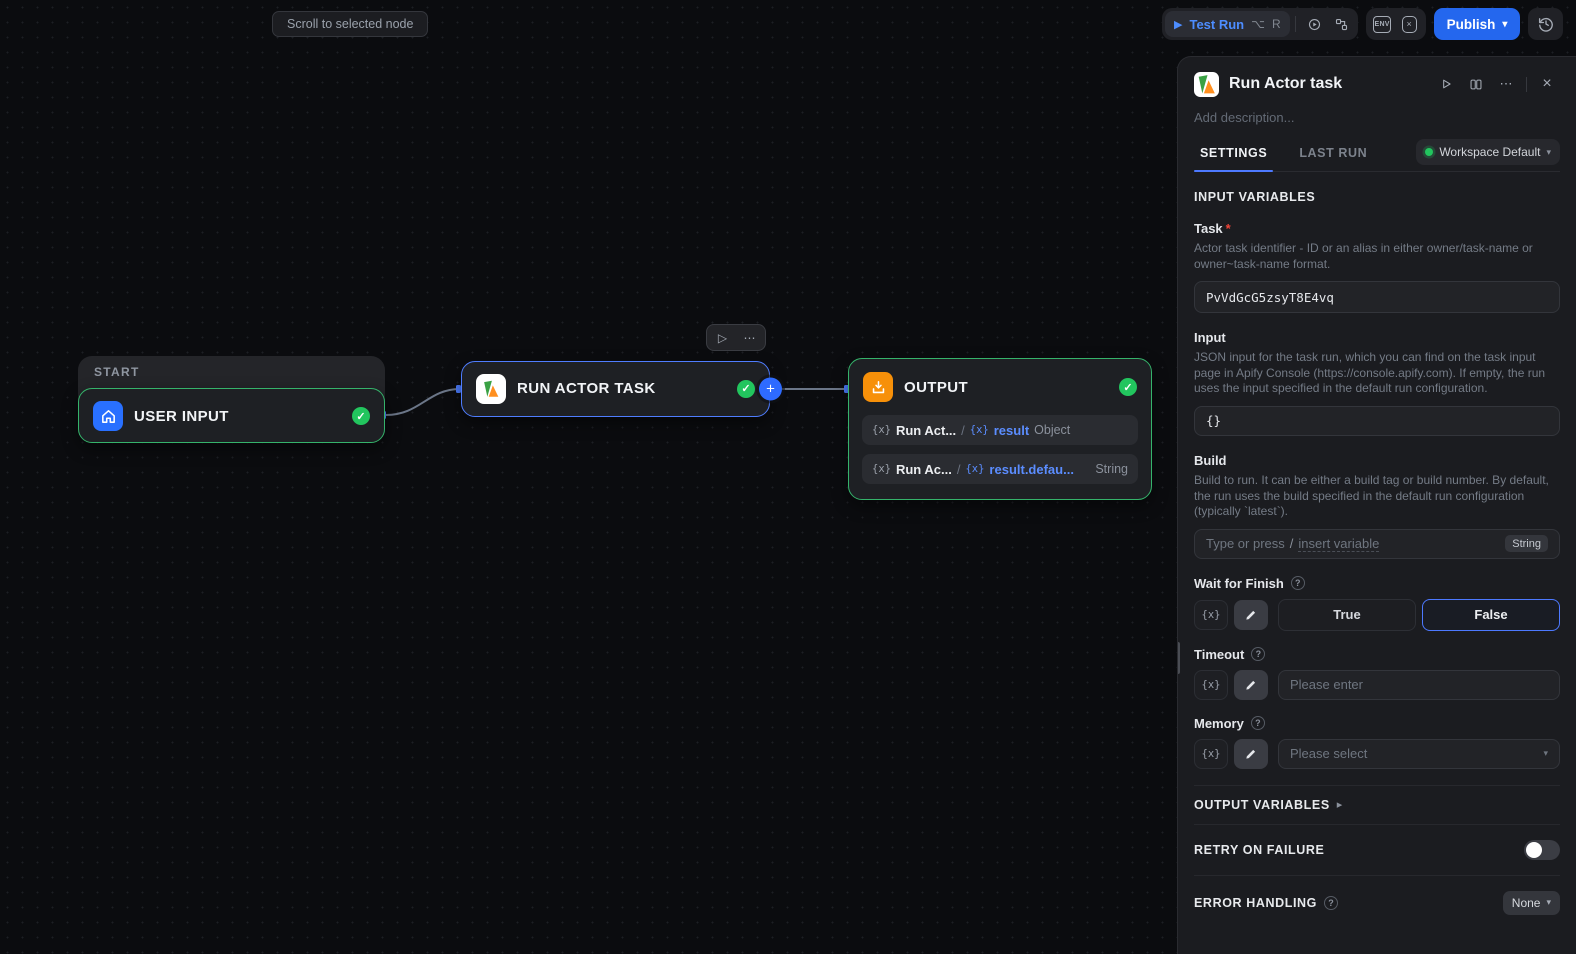 The width and height of the screenshot is (1576, 954). Describe the element at coordinates (117, 372) in the screenshot. I see `start-badge-label: START` at that location.